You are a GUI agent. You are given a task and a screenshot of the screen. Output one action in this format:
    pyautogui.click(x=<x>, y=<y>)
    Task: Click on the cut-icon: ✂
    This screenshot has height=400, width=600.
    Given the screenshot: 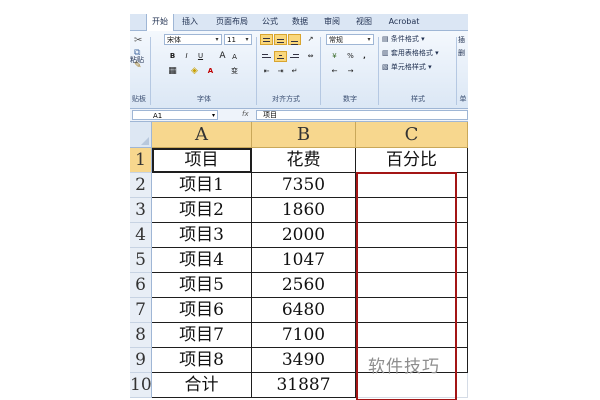 What is the action you would take?
    pyautogui.click(x=138, y=40)
    